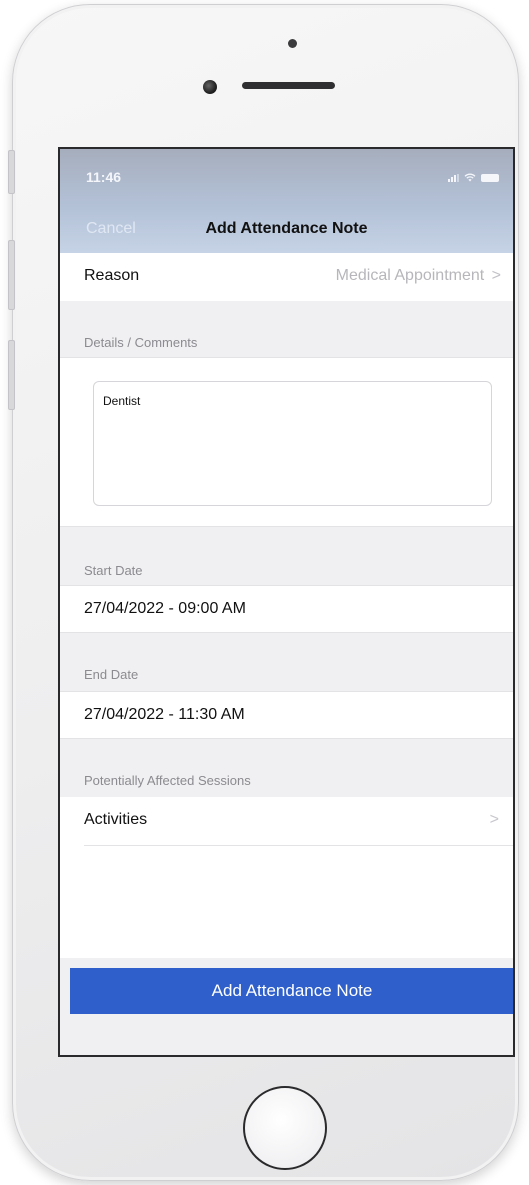  What do you see at coordinates (164, 714) in the screenshot?
I see `end-date-value: 27/04/2022 - 11:30 AM` at bounding box center [164, 714].